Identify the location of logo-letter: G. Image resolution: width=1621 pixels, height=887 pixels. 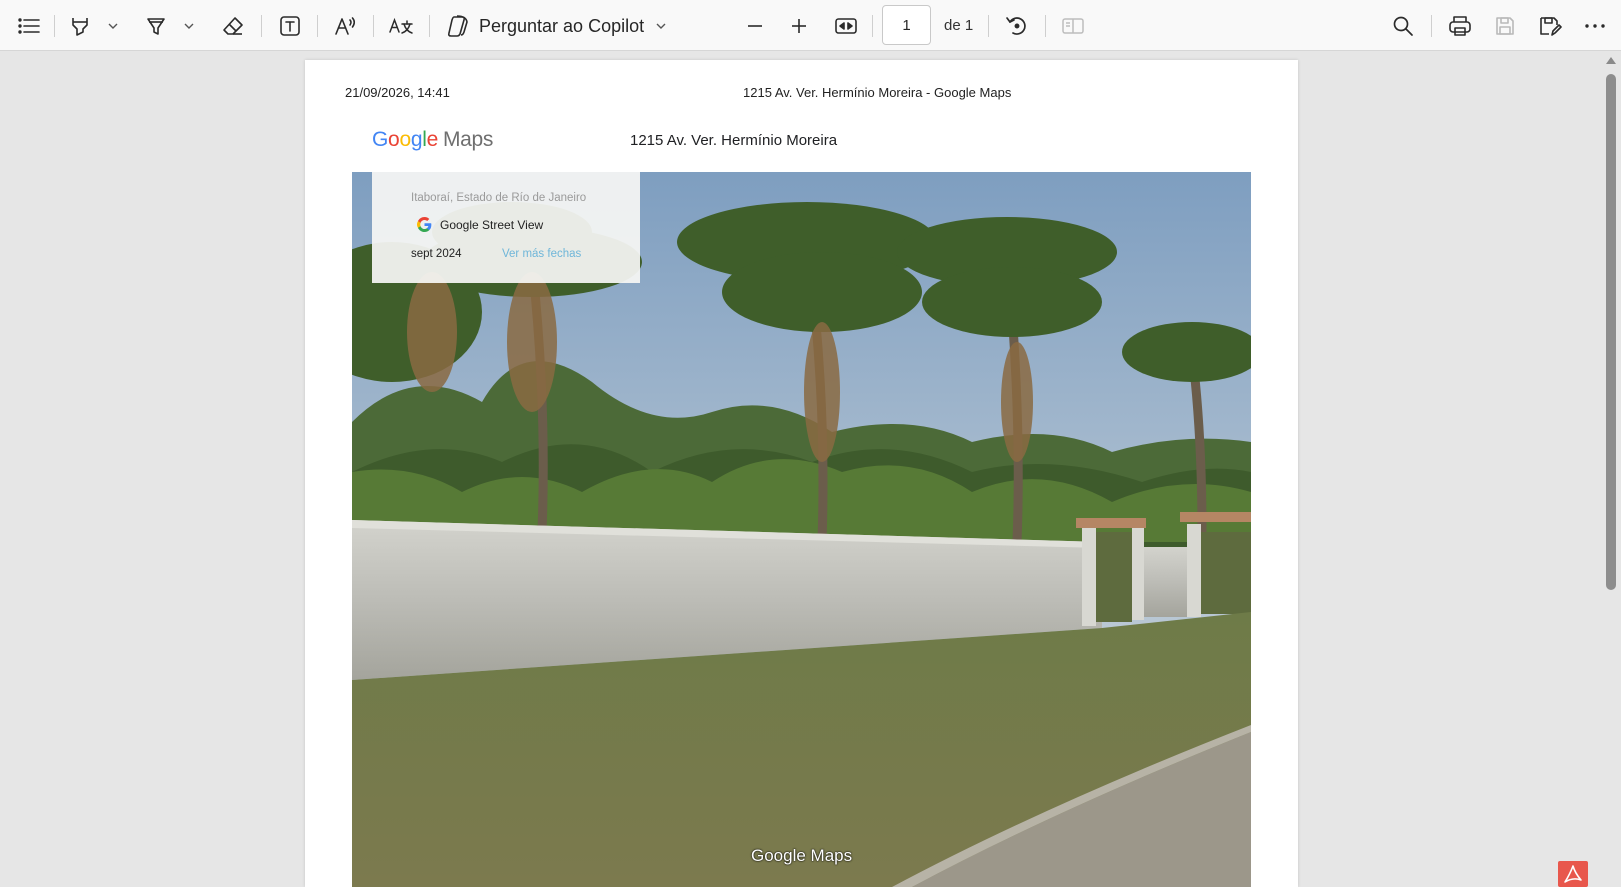
(380, 139).